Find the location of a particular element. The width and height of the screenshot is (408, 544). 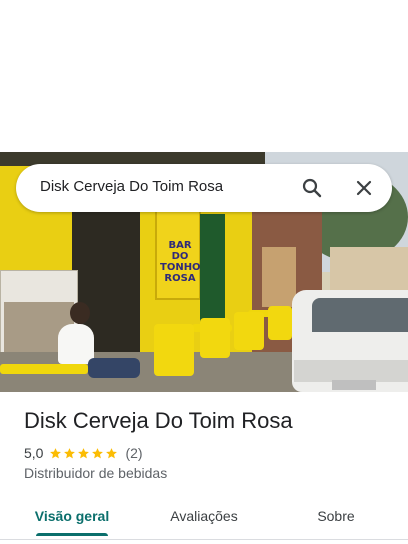

place-category: Distribuidor de bebidas is located at coordinates (96, 473).